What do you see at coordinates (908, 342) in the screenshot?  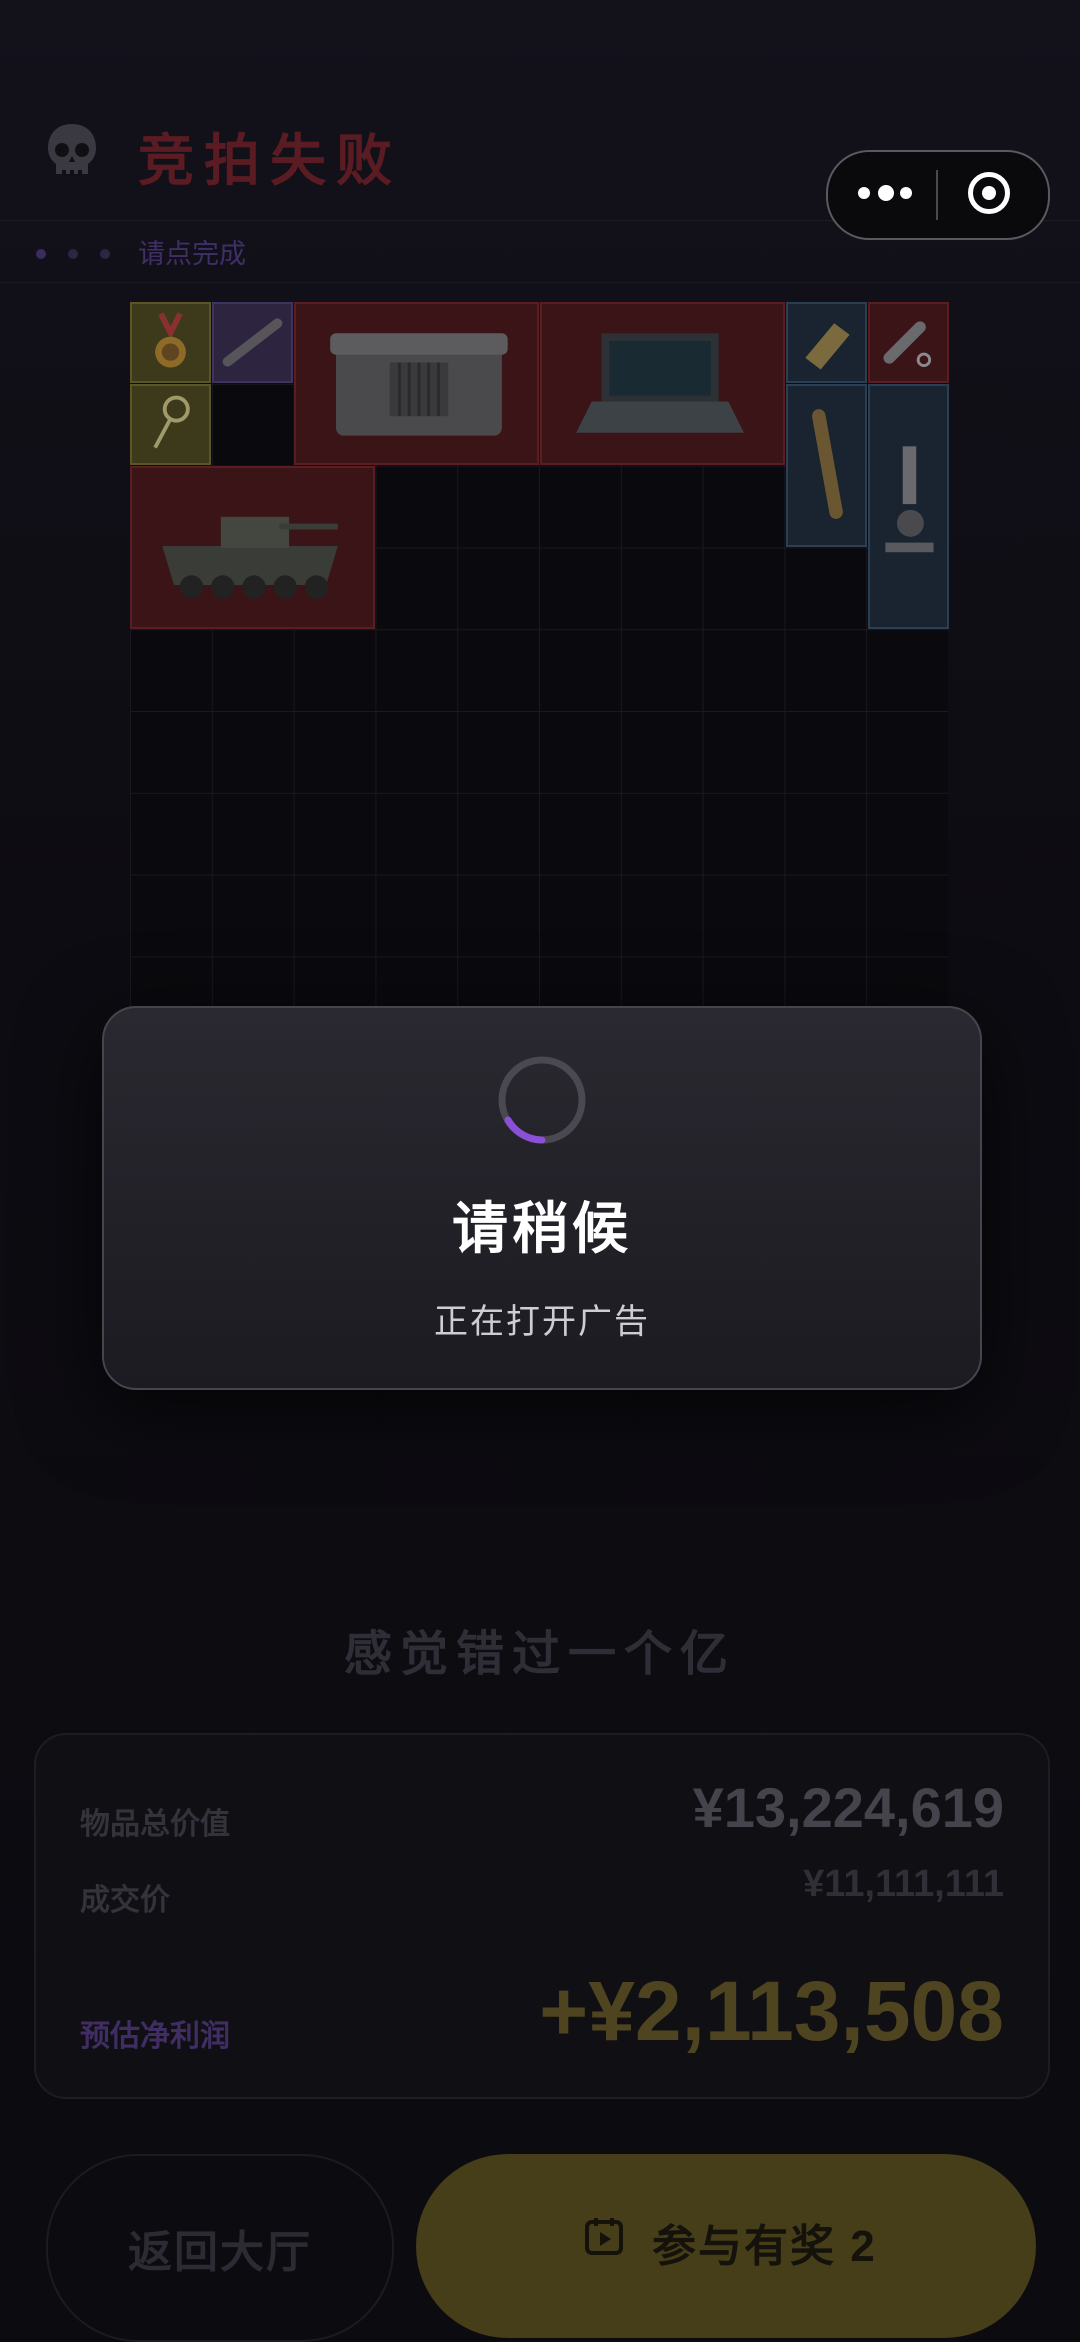 I see `flashlight-item` at bounding box center [908, 342].